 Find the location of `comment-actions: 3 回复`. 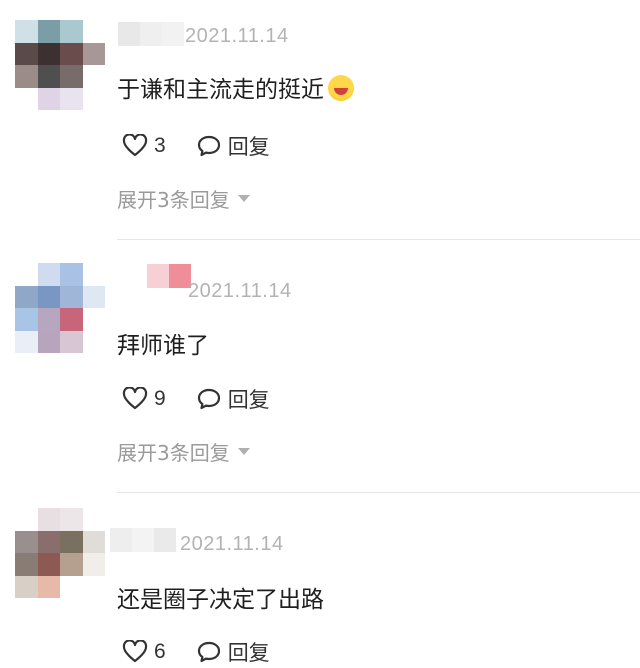

comment-actions: 3 回复 is located at coordinates (196, 146).